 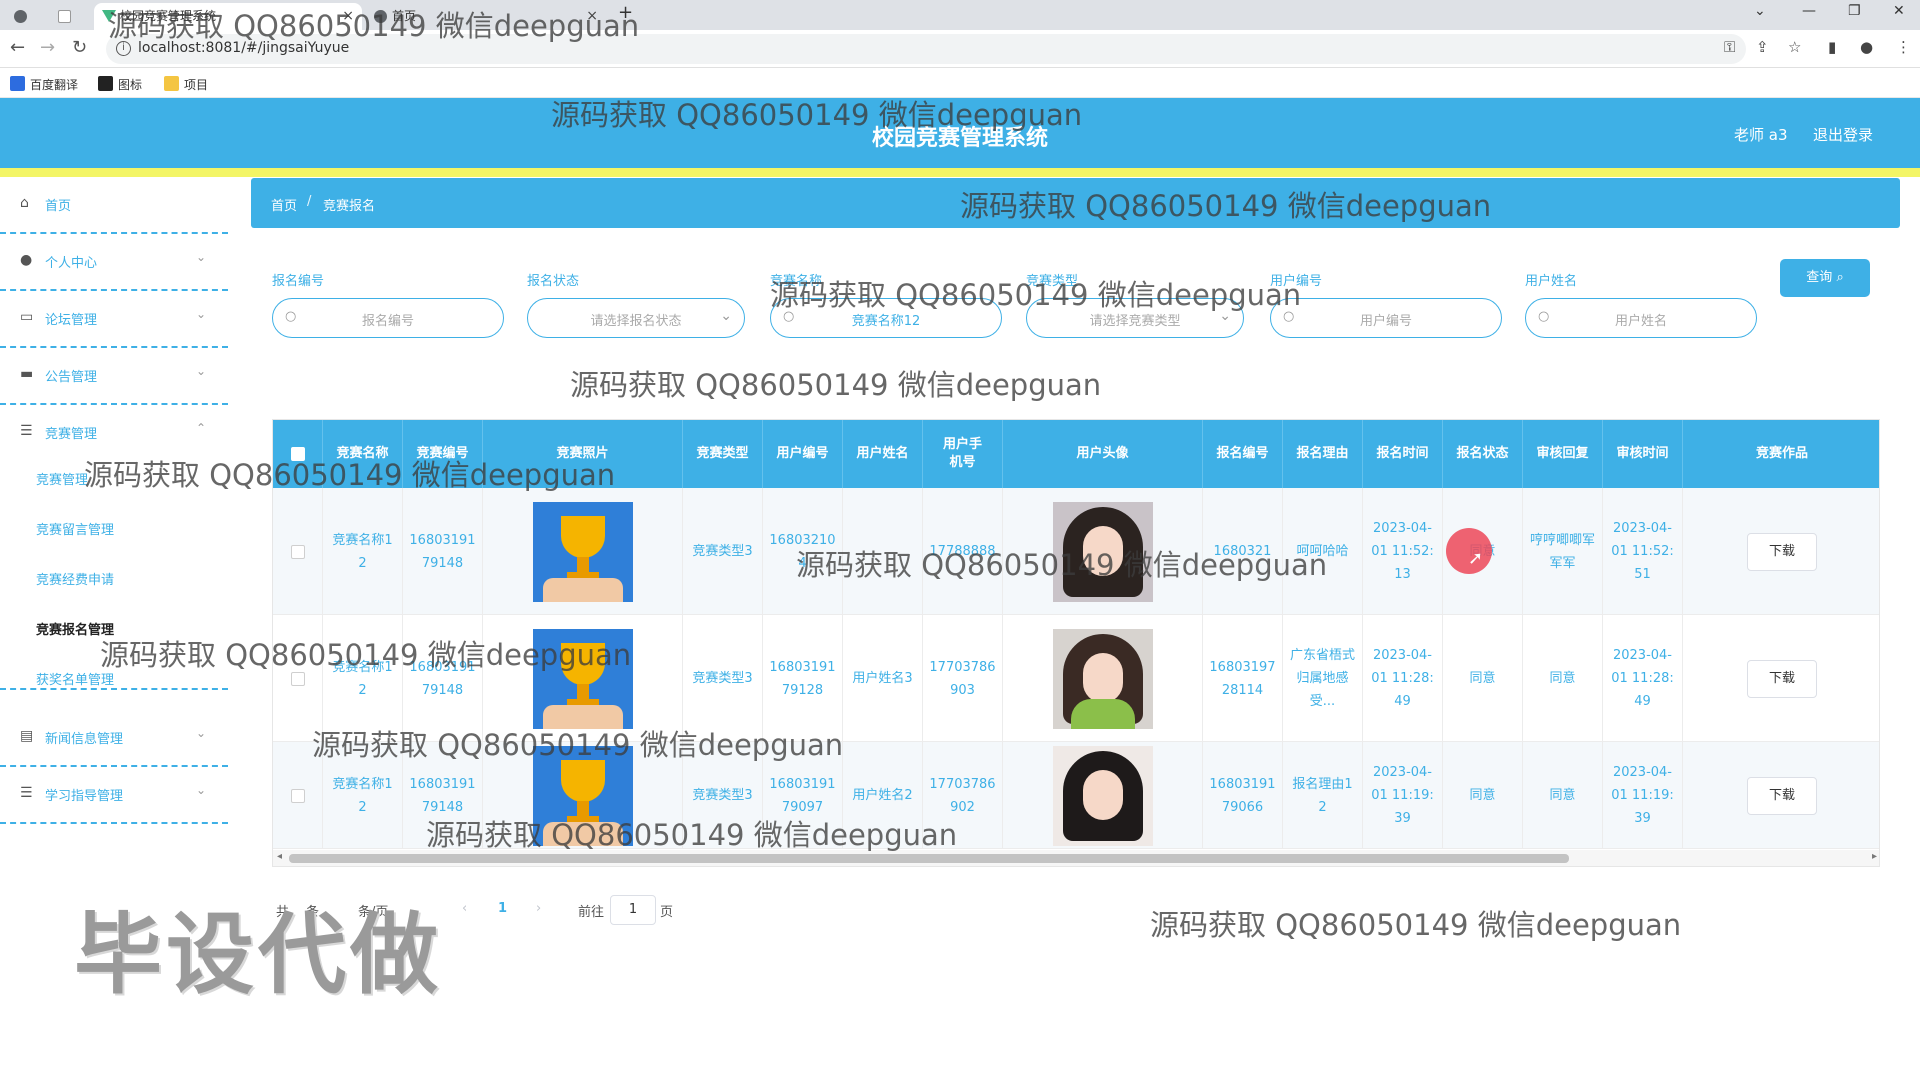 I want to click on column-header: 竞赛名称, so click(x=363, y=454).